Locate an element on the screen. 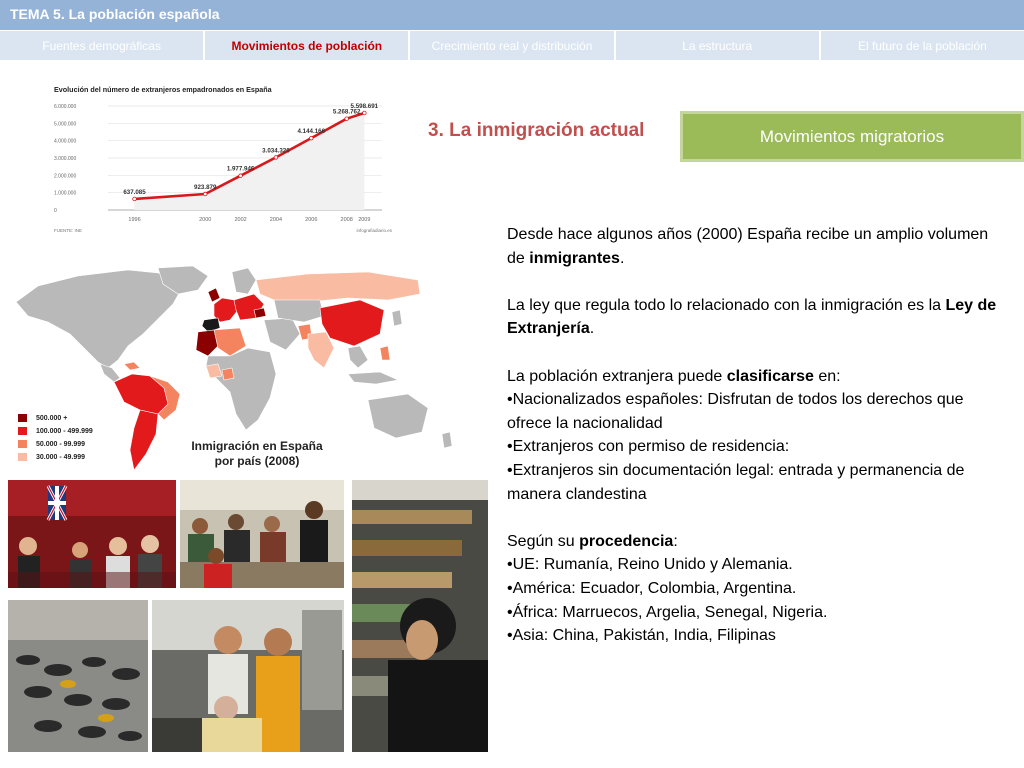  chart-y-tick-label: 4.000.000 is located at coordinates (65, 142).